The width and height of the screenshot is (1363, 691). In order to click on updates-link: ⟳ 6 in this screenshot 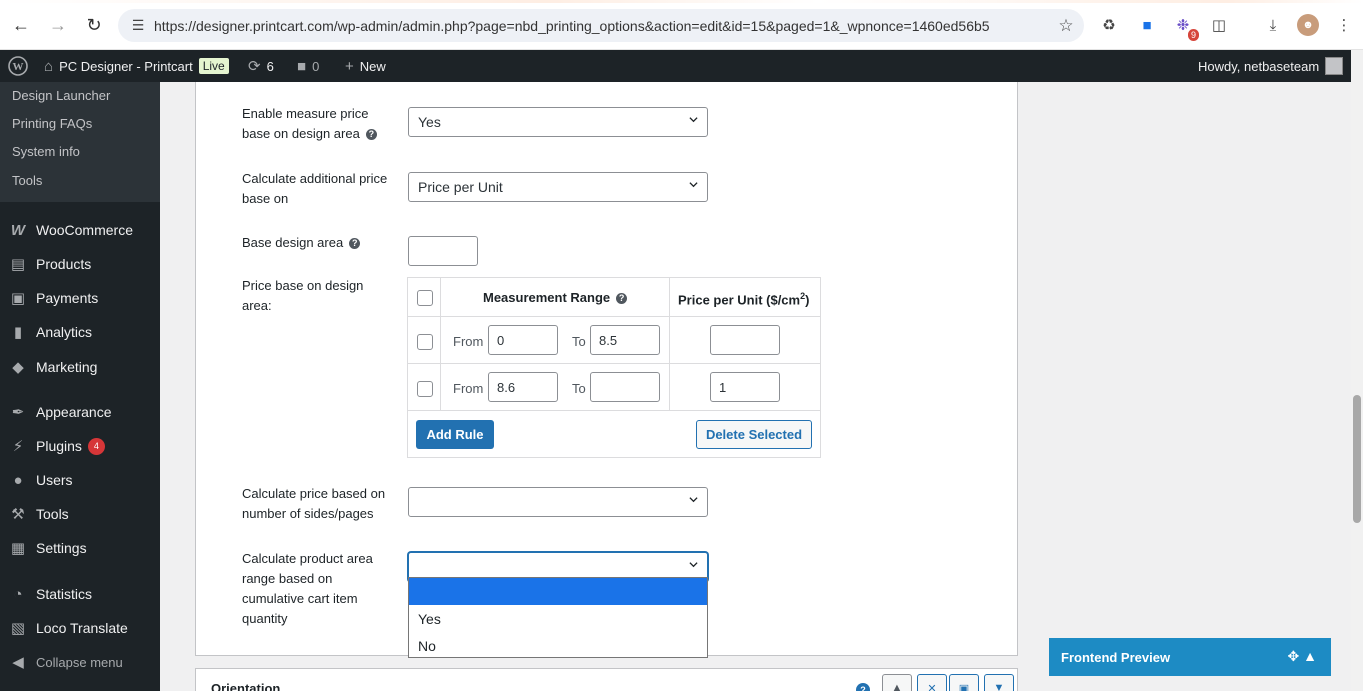, I will do `click(261, 66)`.